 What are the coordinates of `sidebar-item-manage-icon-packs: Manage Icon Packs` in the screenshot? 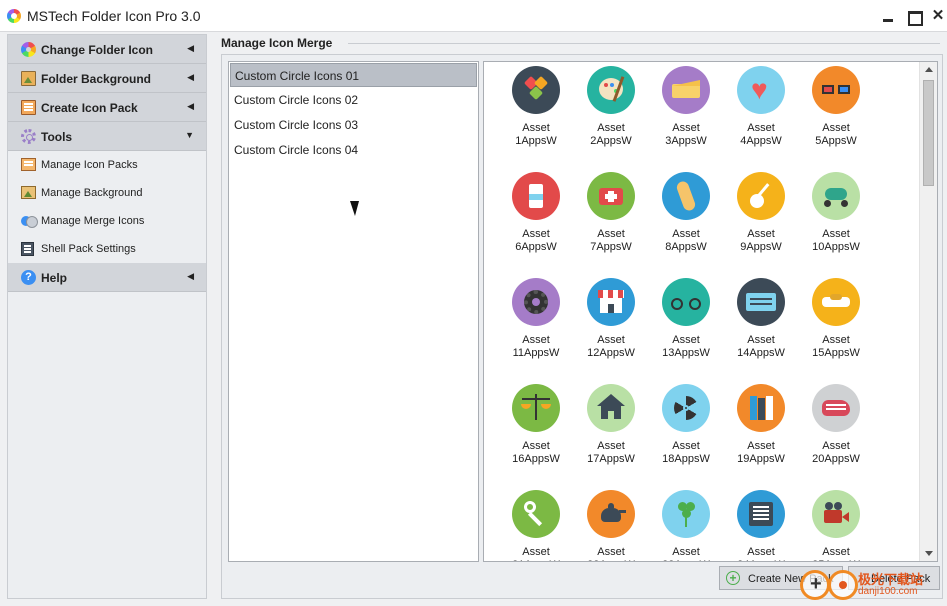 It's located at (107, 165).